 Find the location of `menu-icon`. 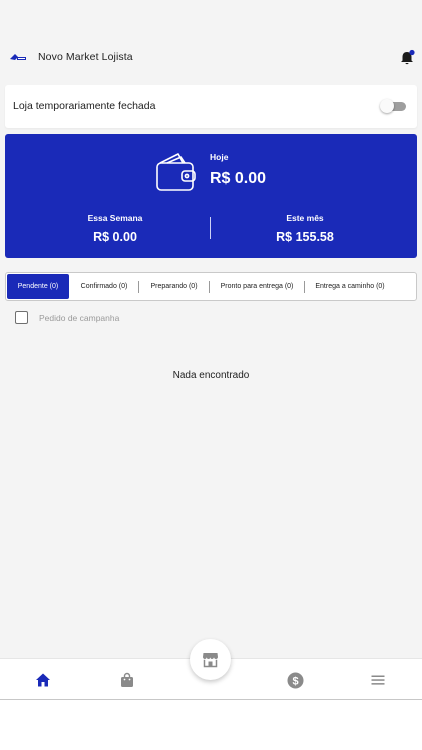

menu-icon is located at coordinates (378, 680).